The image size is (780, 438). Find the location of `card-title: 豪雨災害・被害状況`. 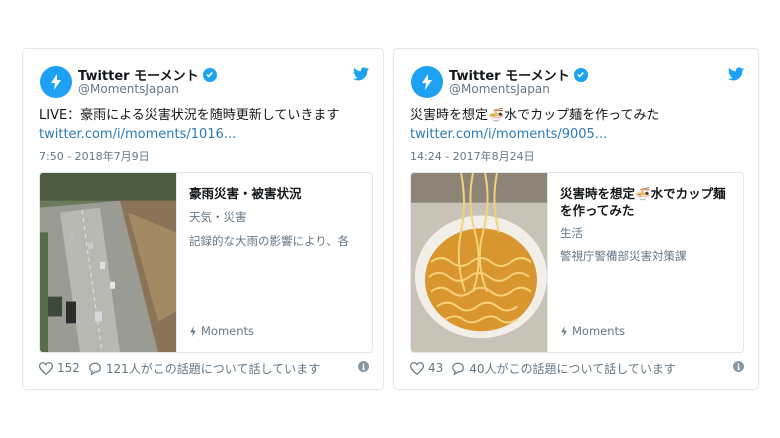

card-title: 豪雨災害・被害状況 is located at coordinates (245, 193).